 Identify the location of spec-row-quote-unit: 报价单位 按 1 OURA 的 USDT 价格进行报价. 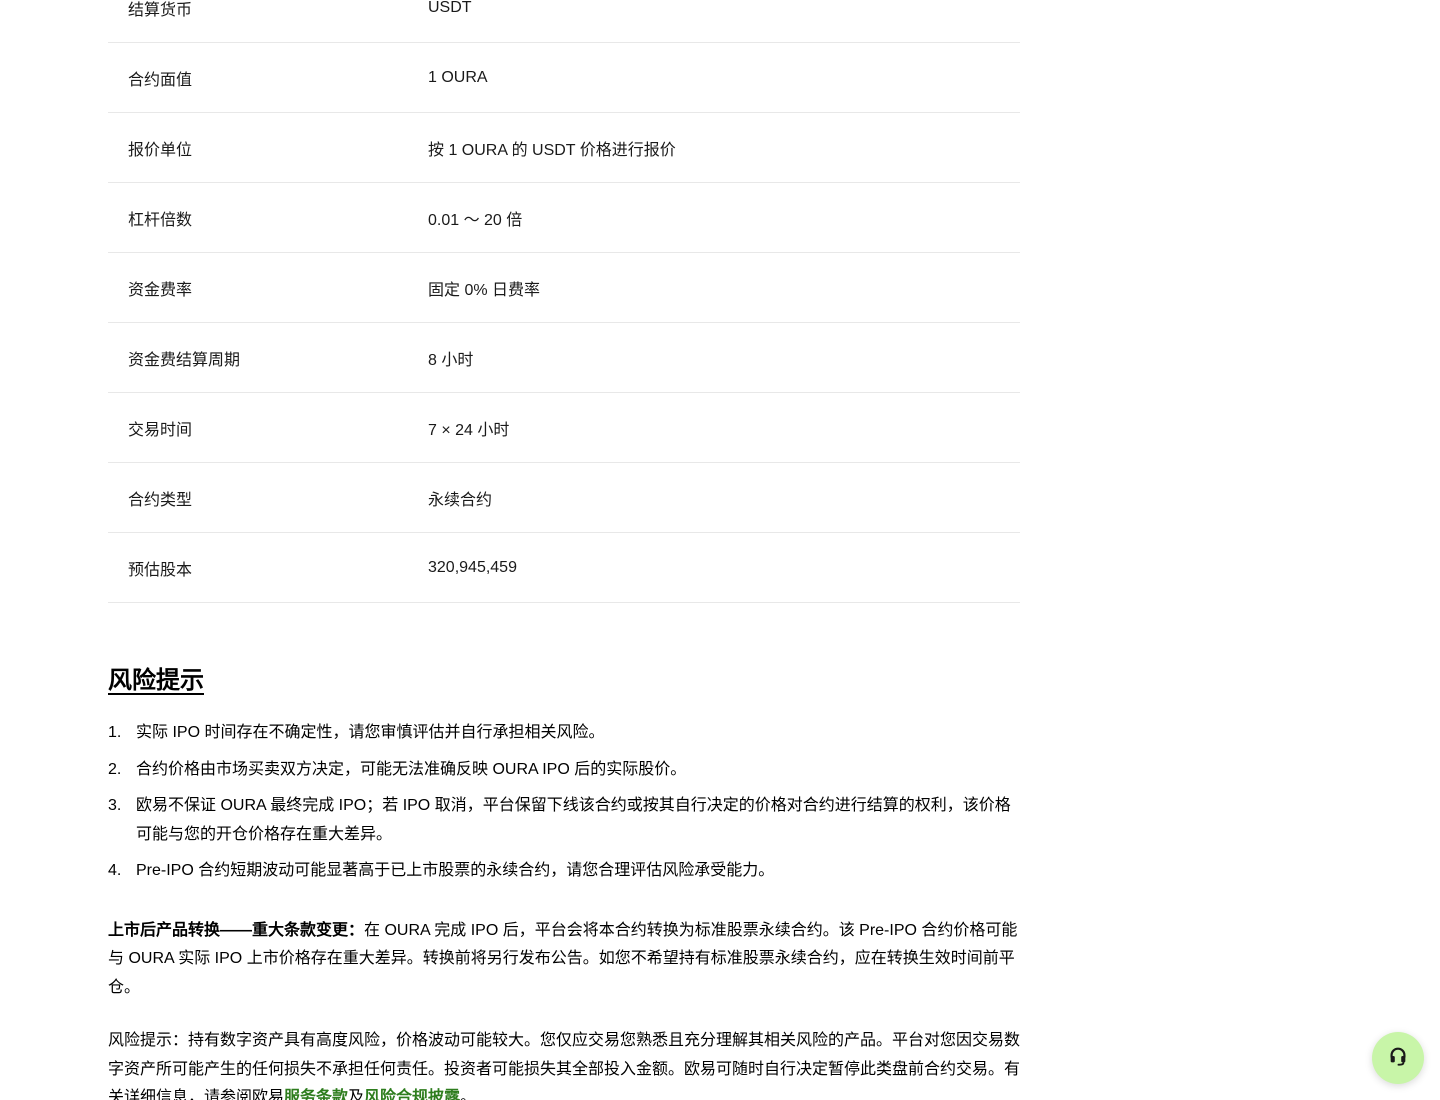
(564, 148).